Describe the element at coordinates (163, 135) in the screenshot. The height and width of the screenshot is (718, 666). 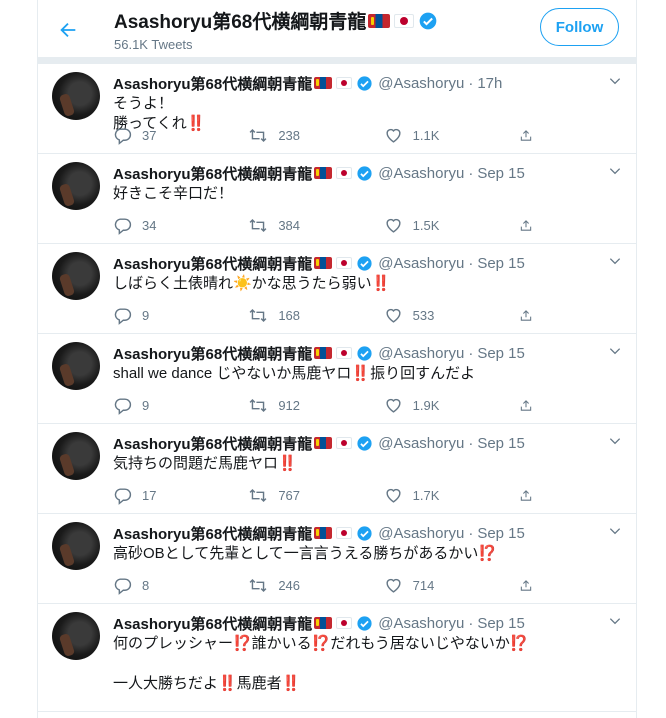
I see `reply-button: 37` at that location.